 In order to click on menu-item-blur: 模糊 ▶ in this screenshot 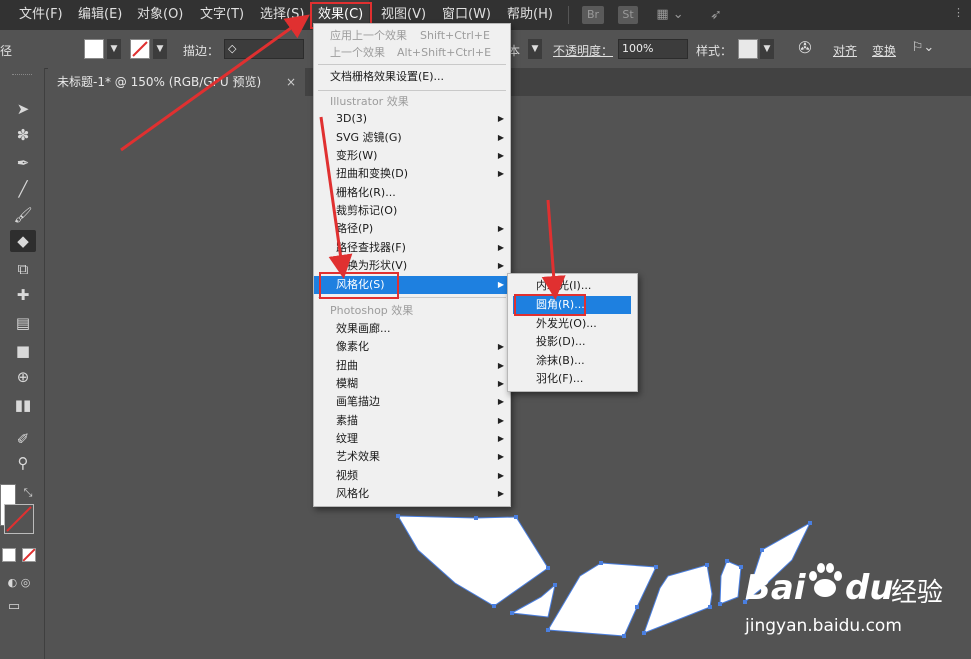, I will do `click(412, 384)`.